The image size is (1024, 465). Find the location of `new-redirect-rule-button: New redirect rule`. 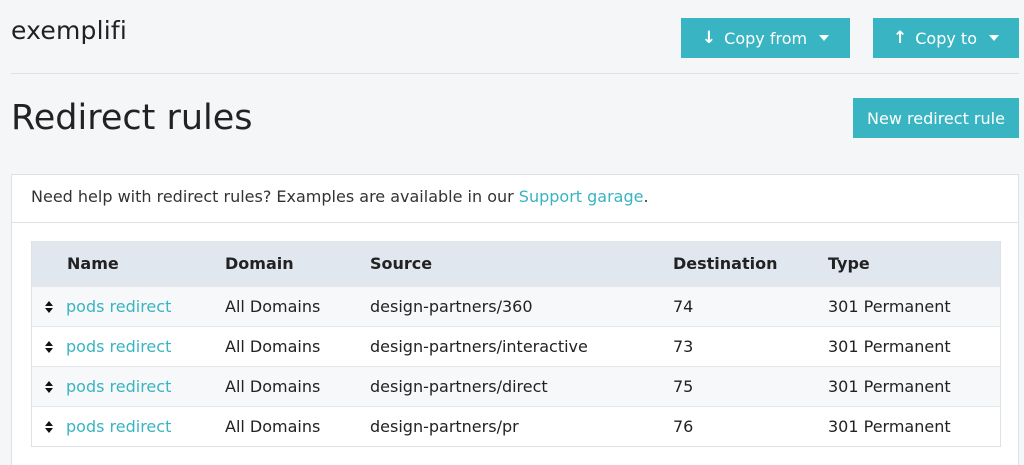

new-redirect-rule-button: New redirect rule is located at coordinates (936, 118).